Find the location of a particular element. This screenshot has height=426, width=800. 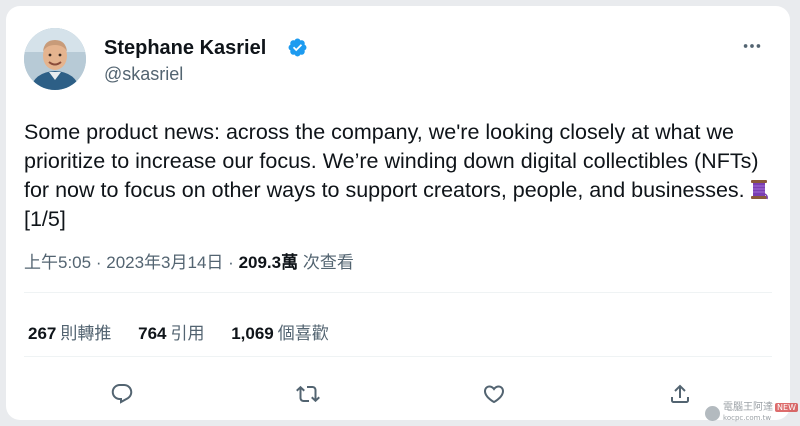

avatar-photo is located at coordinates (55, 59).